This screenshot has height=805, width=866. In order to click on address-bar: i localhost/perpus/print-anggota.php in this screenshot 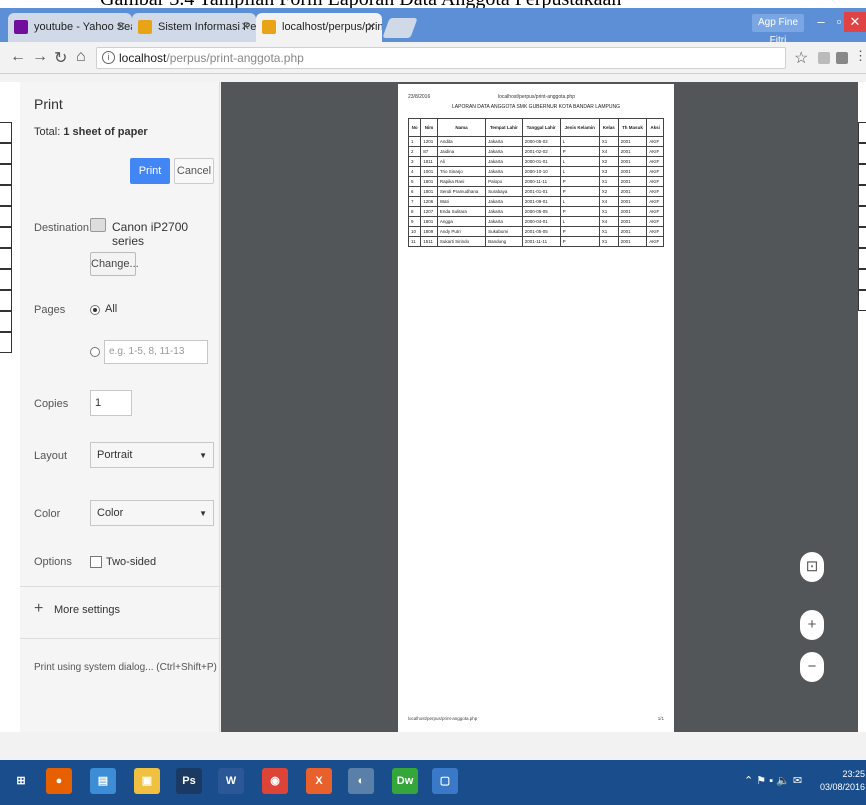, I will do `click(441, 58)`.